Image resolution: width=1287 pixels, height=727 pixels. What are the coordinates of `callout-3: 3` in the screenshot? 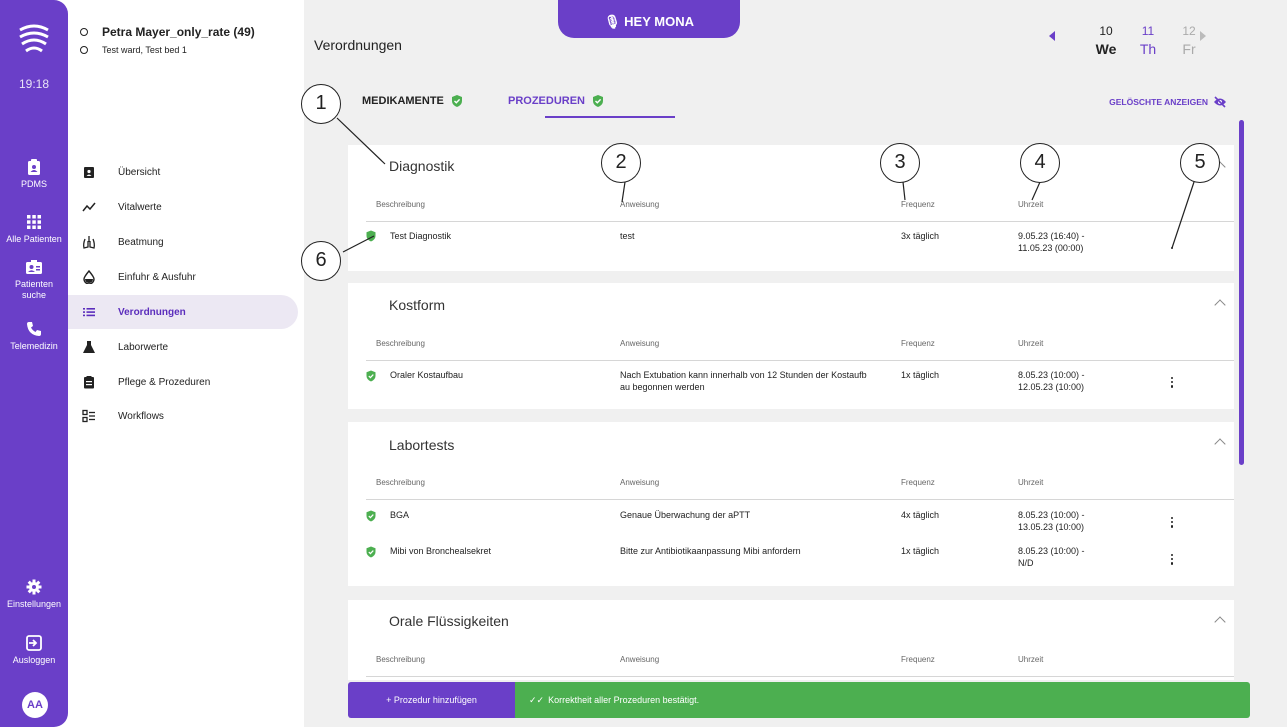 It's located at (900, 163).